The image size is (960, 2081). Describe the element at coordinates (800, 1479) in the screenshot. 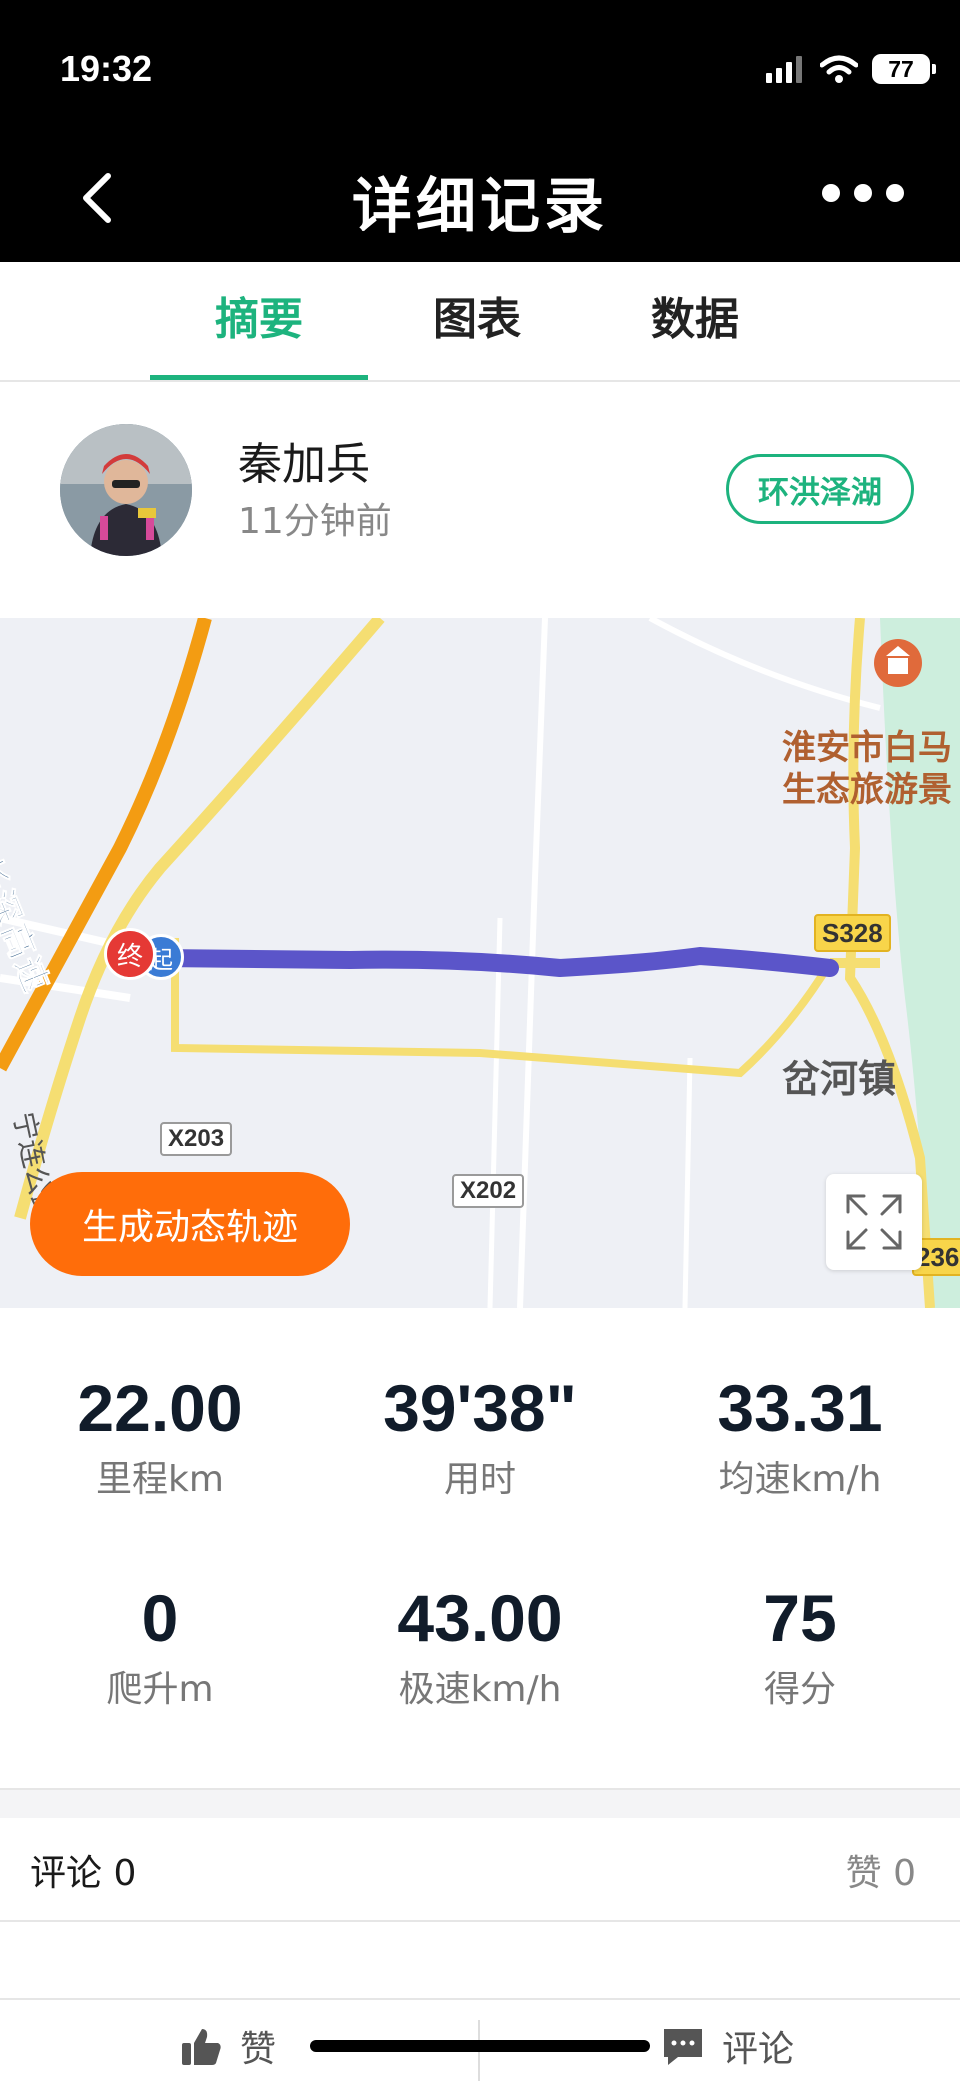

I see `stat-label: 均速km/h` at that location.